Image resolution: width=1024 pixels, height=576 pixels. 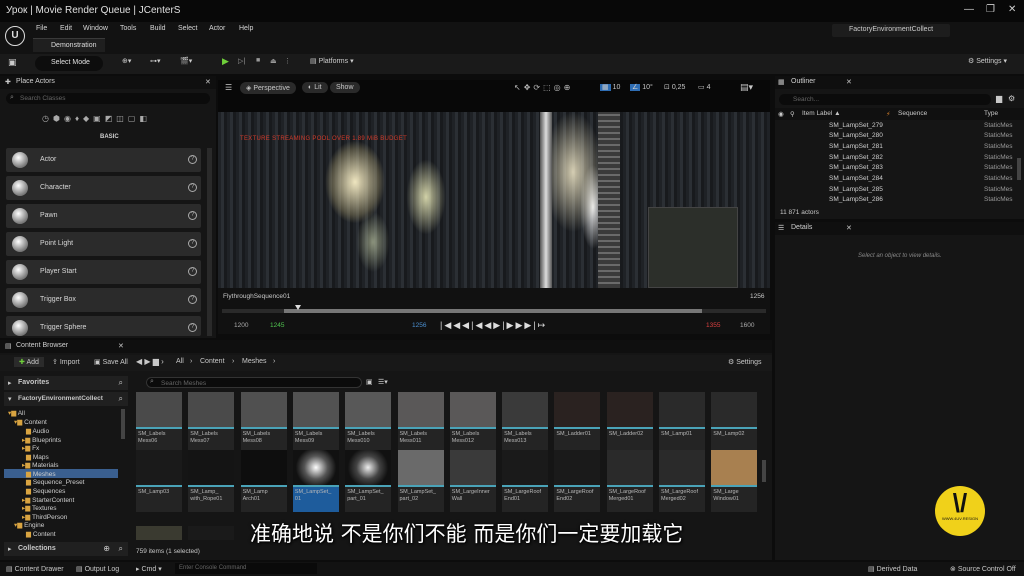 What do you see at coordinates (991, 113) in the screenshot?
I see `column-type: Type` at bounding box center [991, 113].